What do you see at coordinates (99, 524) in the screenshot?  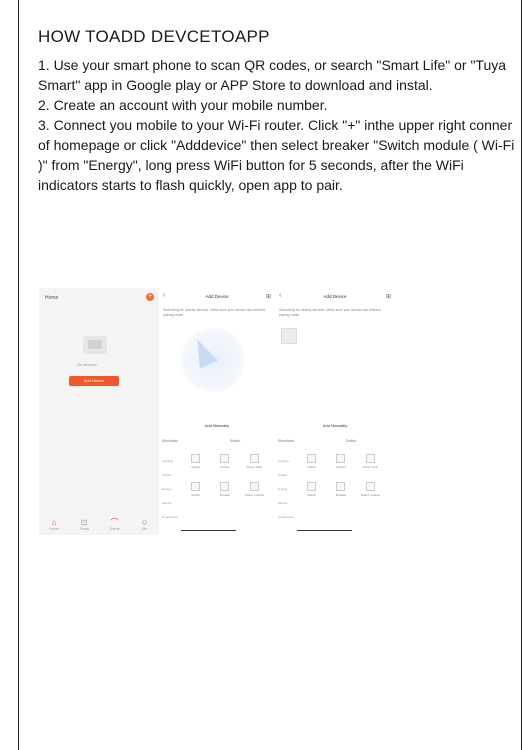 I see `bottom-nav: ⌂ Home ⊡ Smart ⌒ Scene ☺ Me` at bounding box center [99, 524].